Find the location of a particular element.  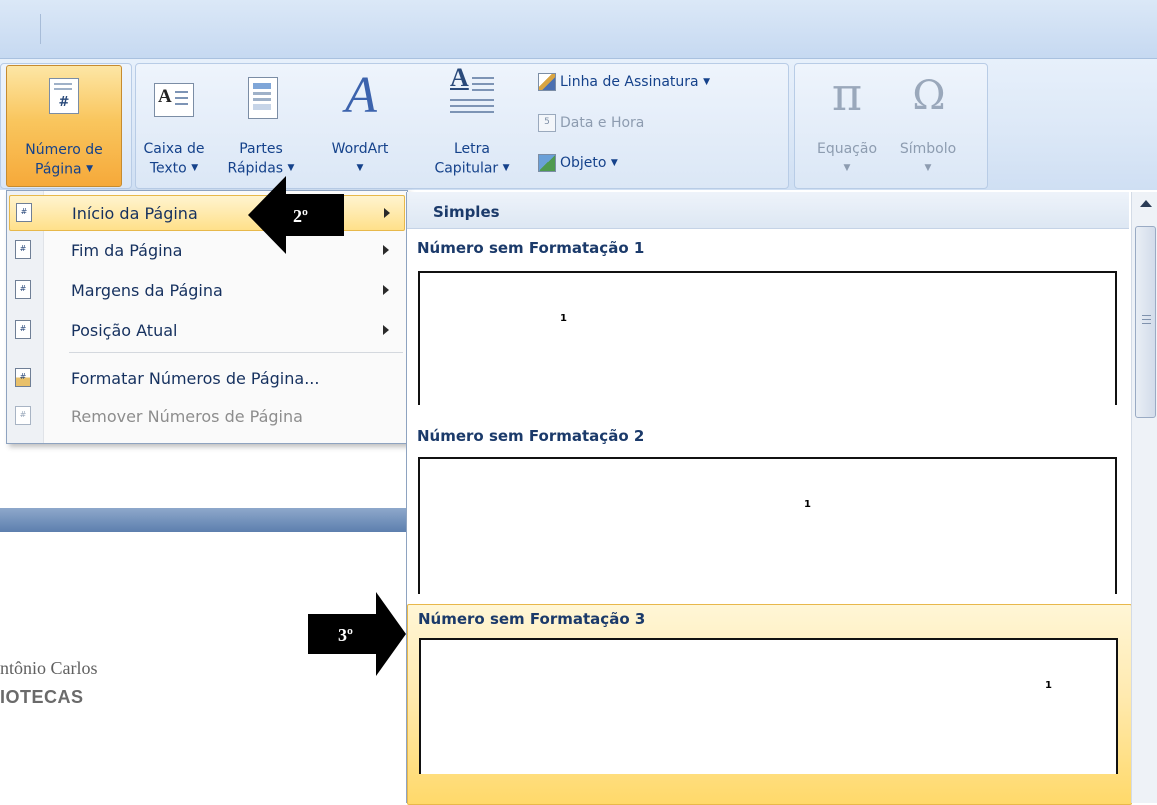

gallery-section-title: Simples is located at coordinates (466, 212).